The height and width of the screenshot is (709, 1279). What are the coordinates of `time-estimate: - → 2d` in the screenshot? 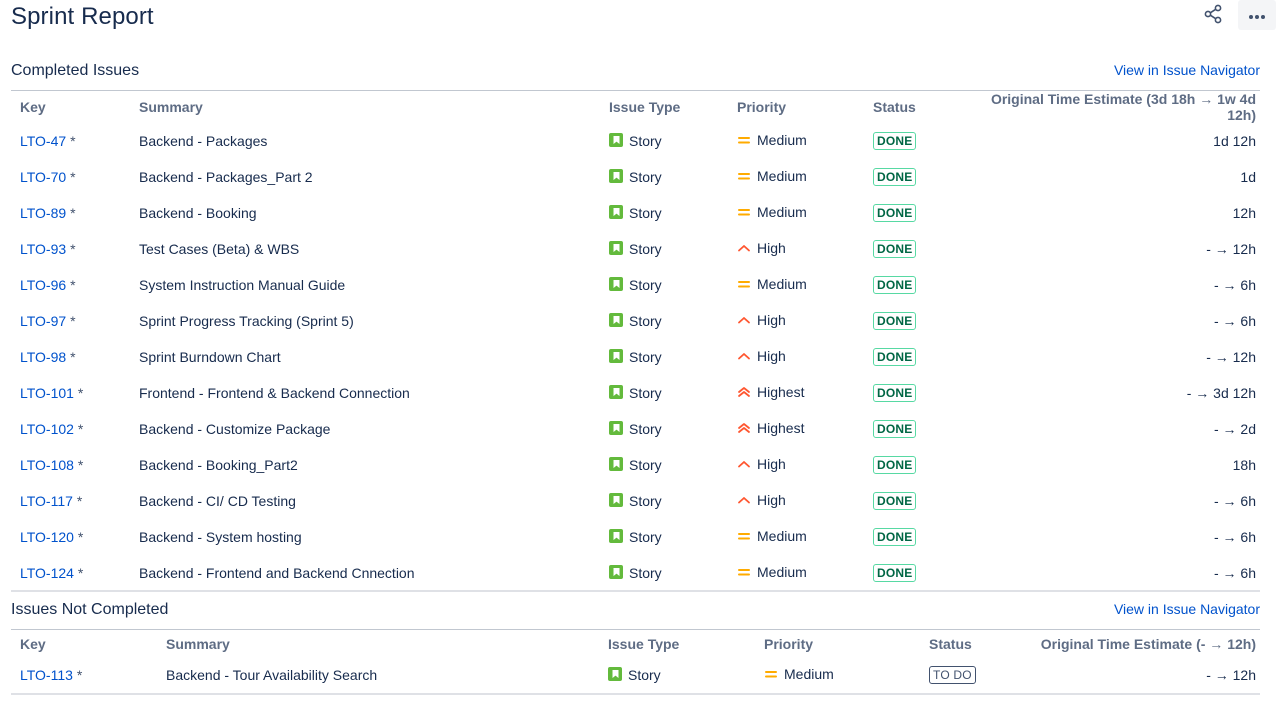 It's located at (1234, 429).